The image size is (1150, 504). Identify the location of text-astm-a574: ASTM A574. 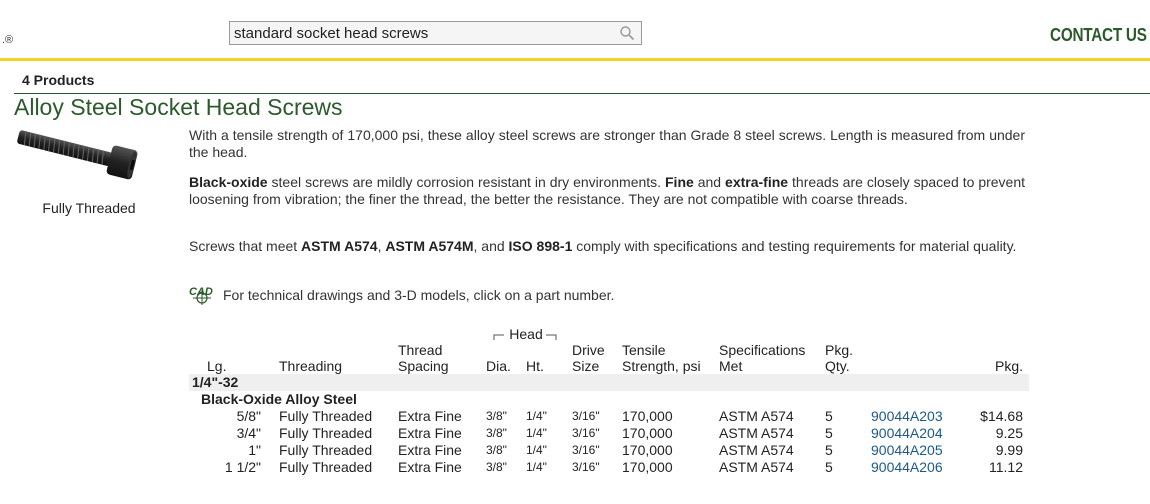
(339, 246).